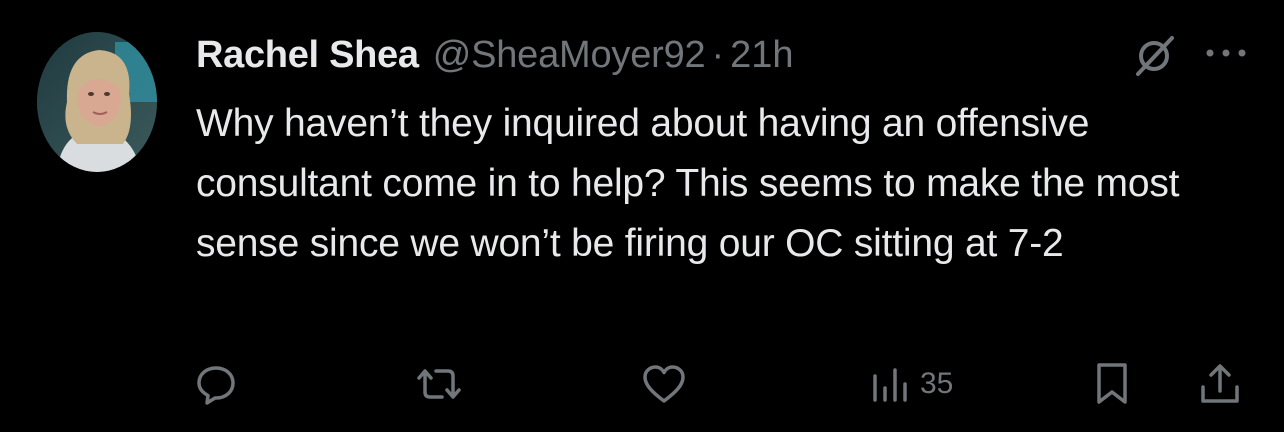  I want to click on bookmark-icon, so click(1112, 384).